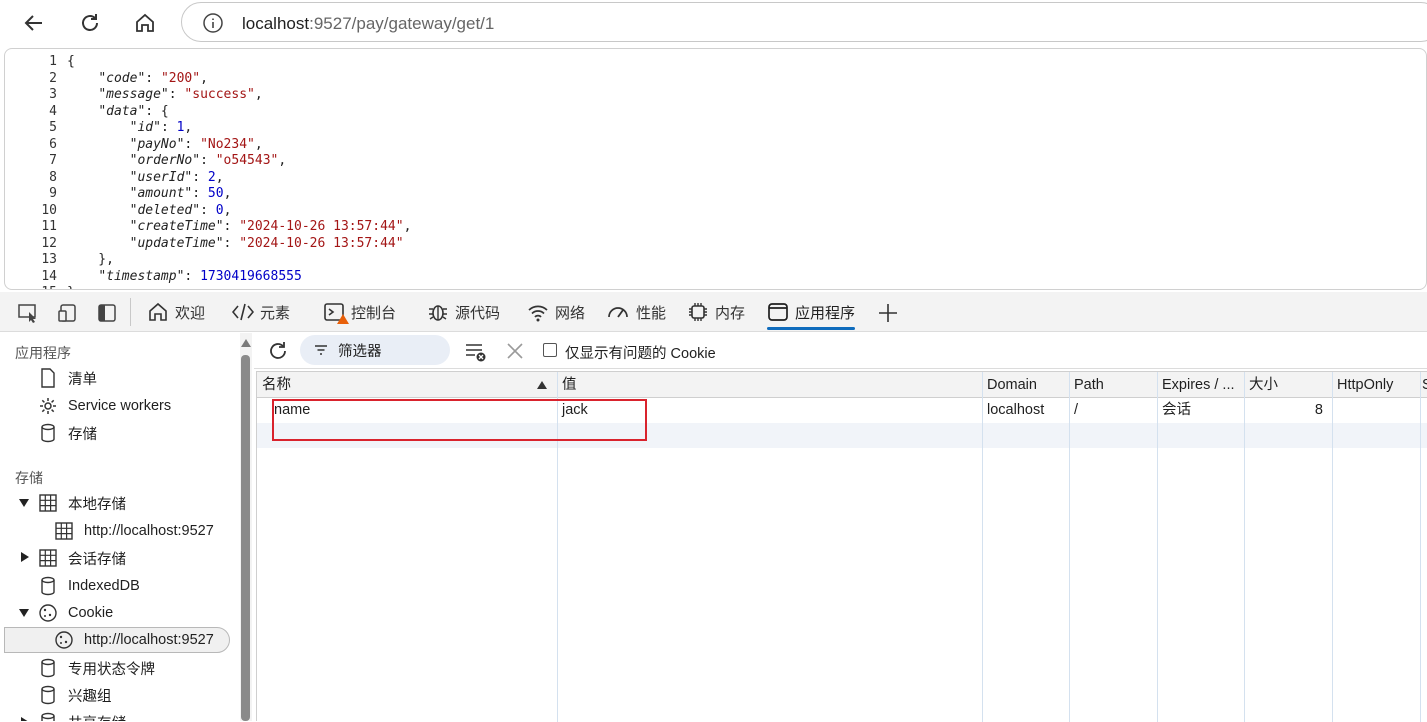 This screenshot has width=1427, height=722. Describe the element at coordinates (28, 313) in the screenshot. I see `inspect-element-icon` at that location.